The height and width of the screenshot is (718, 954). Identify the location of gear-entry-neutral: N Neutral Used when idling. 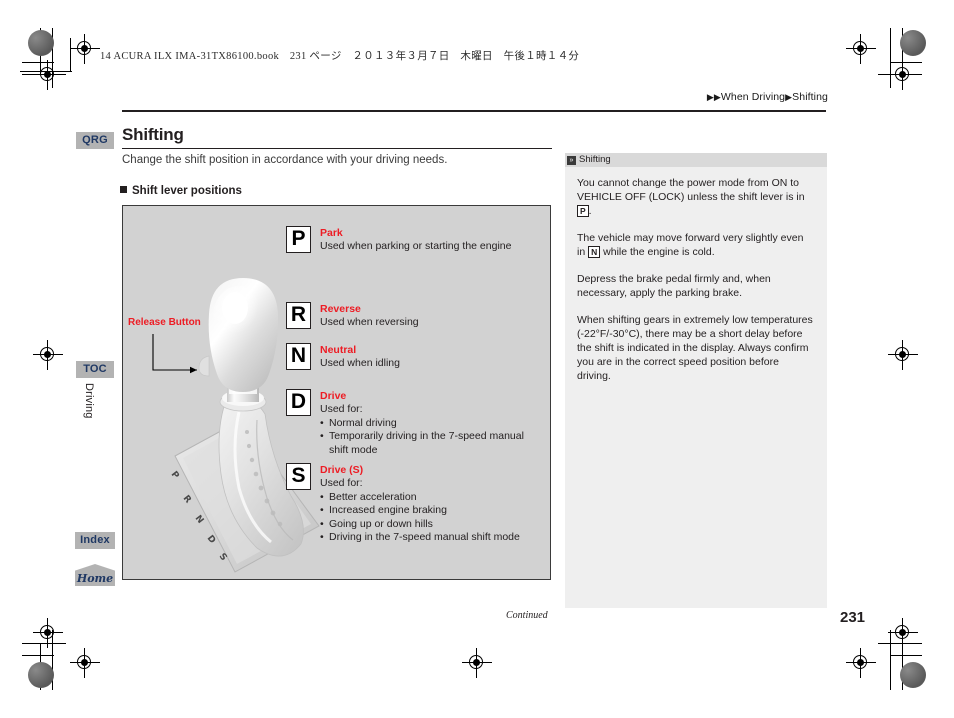
(343, 357).